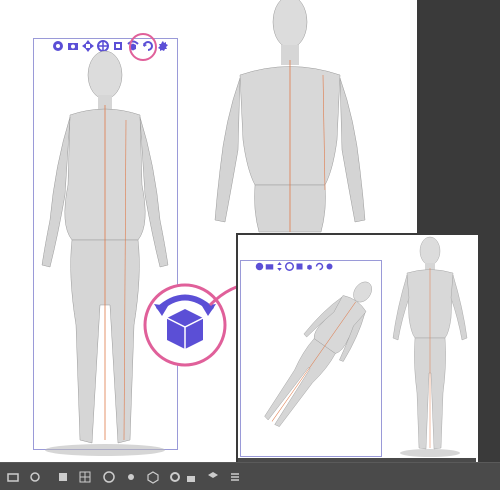  Describe the element at coordinates (131, 476) in the screenshot. I see `hand-icon` at that location.